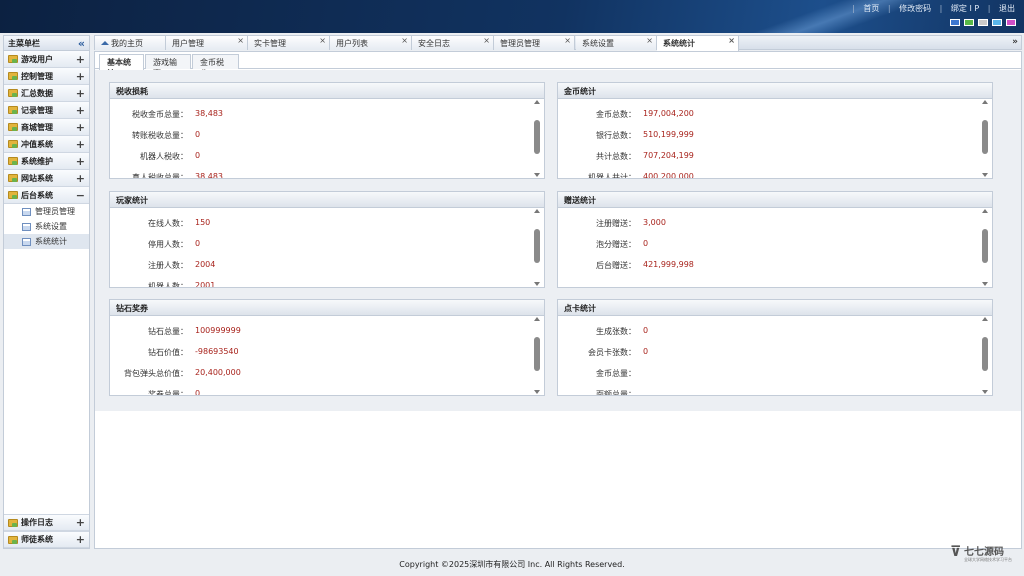 This screenshot has width=1024, height=576. What do you see at coordinates (616, 43) in the screenshot?
I see `tab: 系统设置 ×` at bounding box center [616, 43].